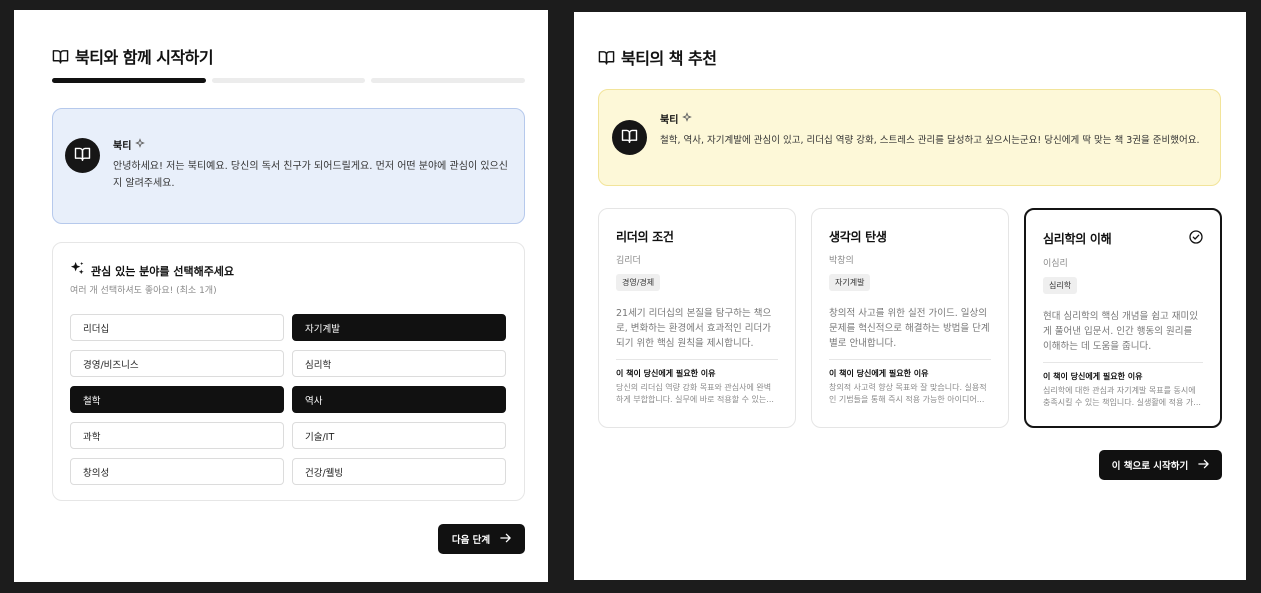  I want to click on next-step-button: 다음 단계, so click(481, 539).